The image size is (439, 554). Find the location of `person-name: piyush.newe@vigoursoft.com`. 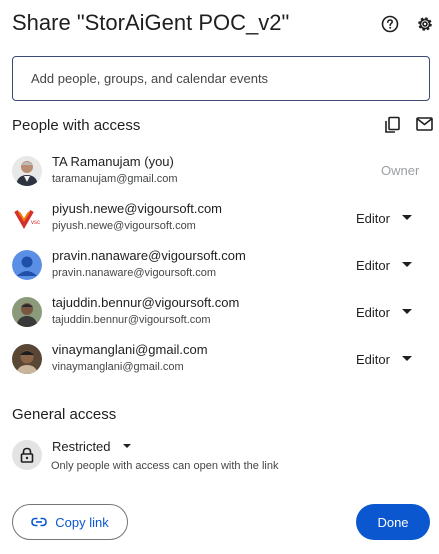

person-name: piyush.newe@vigoursoft.com is located at coordinates (137, 208).